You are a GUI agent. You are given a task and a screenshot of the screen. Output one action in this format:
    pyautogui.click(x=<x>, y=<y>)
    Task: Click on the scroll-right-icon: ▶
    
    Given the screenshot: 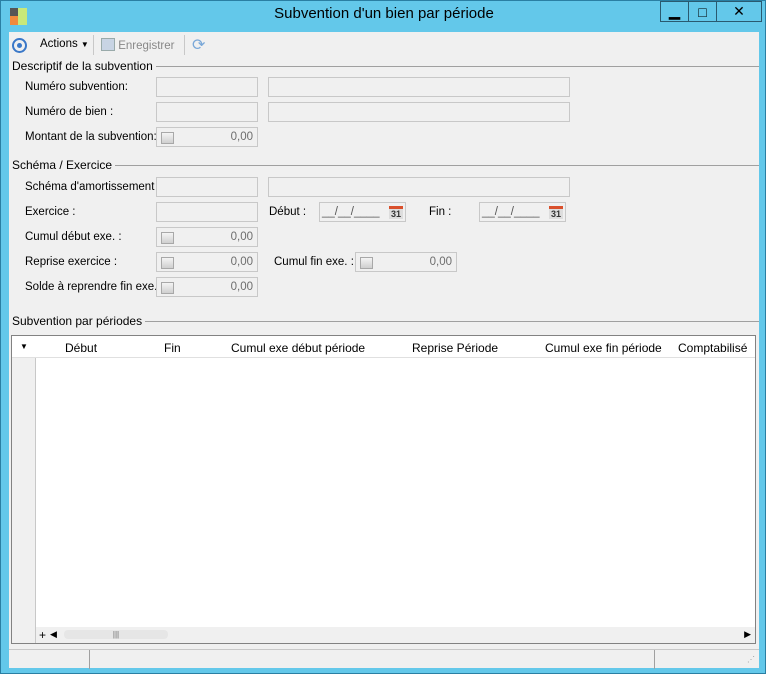 What is the action you would take?
    pyautogui.click(x=747, y=634)
    